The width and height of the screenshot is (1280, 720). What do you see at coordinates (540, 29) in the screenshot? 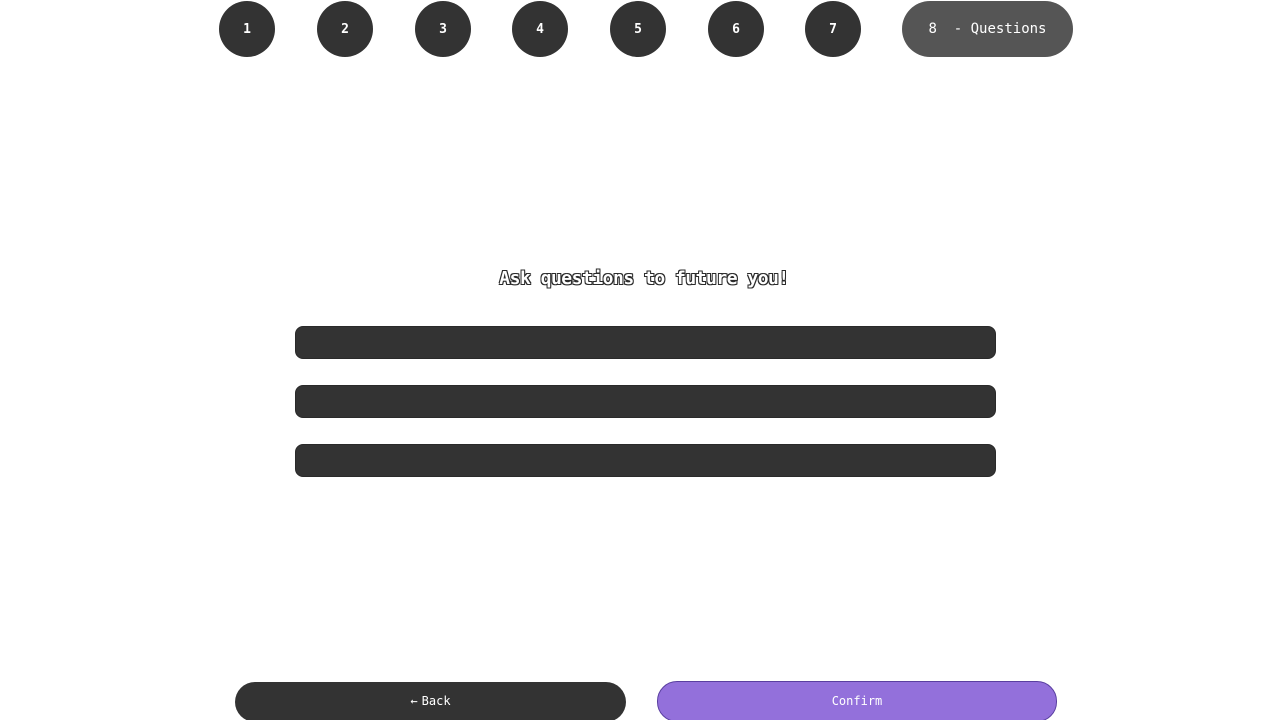
I see `step-4-button: 4` at bounding box center [540, 29].